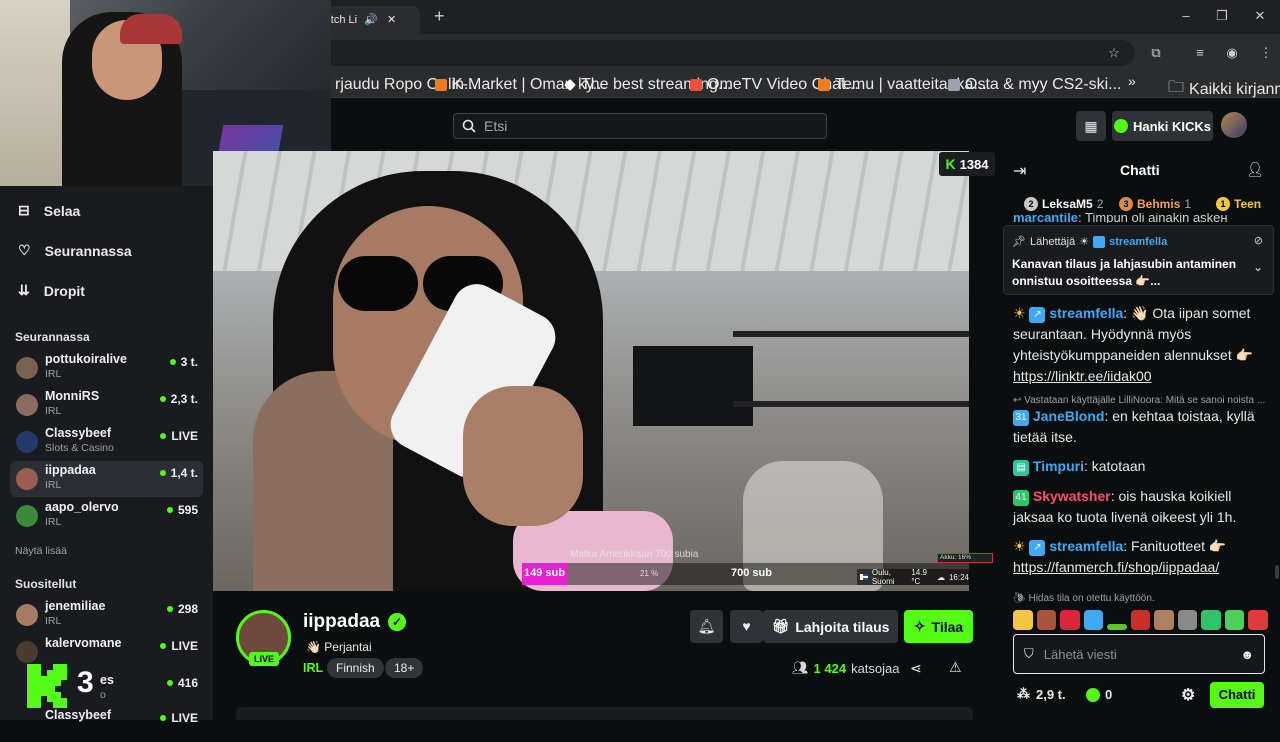 The height and width of the screenshot is (742, 1280). Describe the element at coordinates (919, 626) in the screenshot. I see `sparkle-icon: ✧` at that location.